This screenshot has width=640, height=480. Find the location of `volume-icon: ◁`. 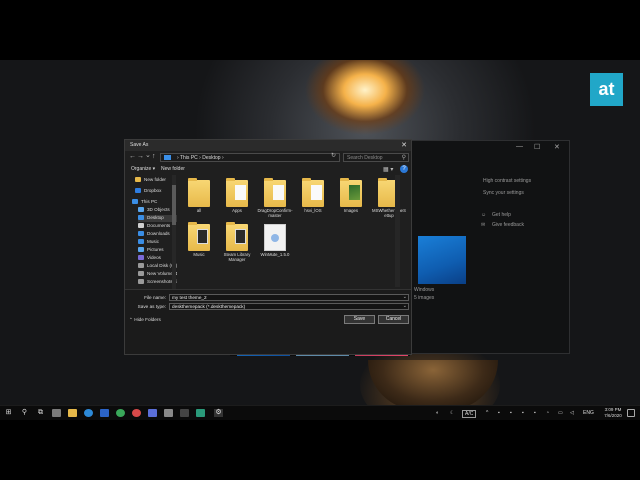

volume-icon: ◁ is located at coordinates (572, 413).